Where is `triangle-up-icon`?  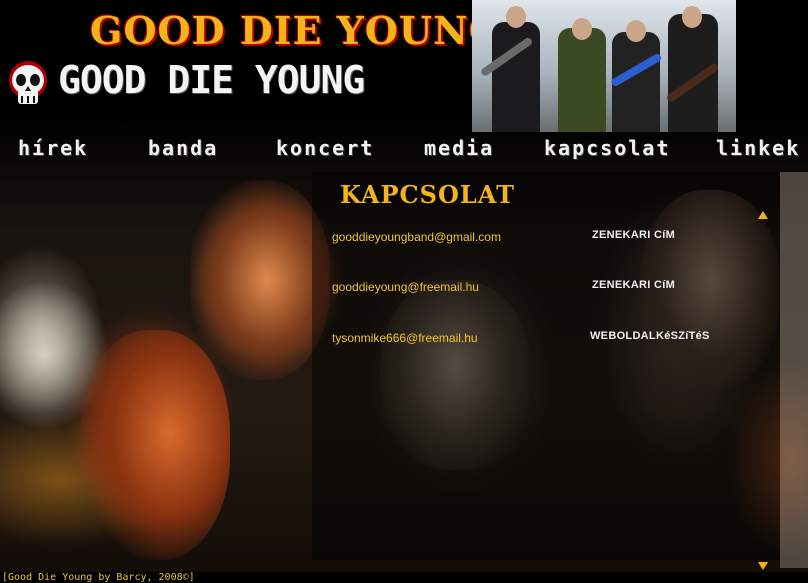
triangle-up-icon is located at coordinates (763, 215).